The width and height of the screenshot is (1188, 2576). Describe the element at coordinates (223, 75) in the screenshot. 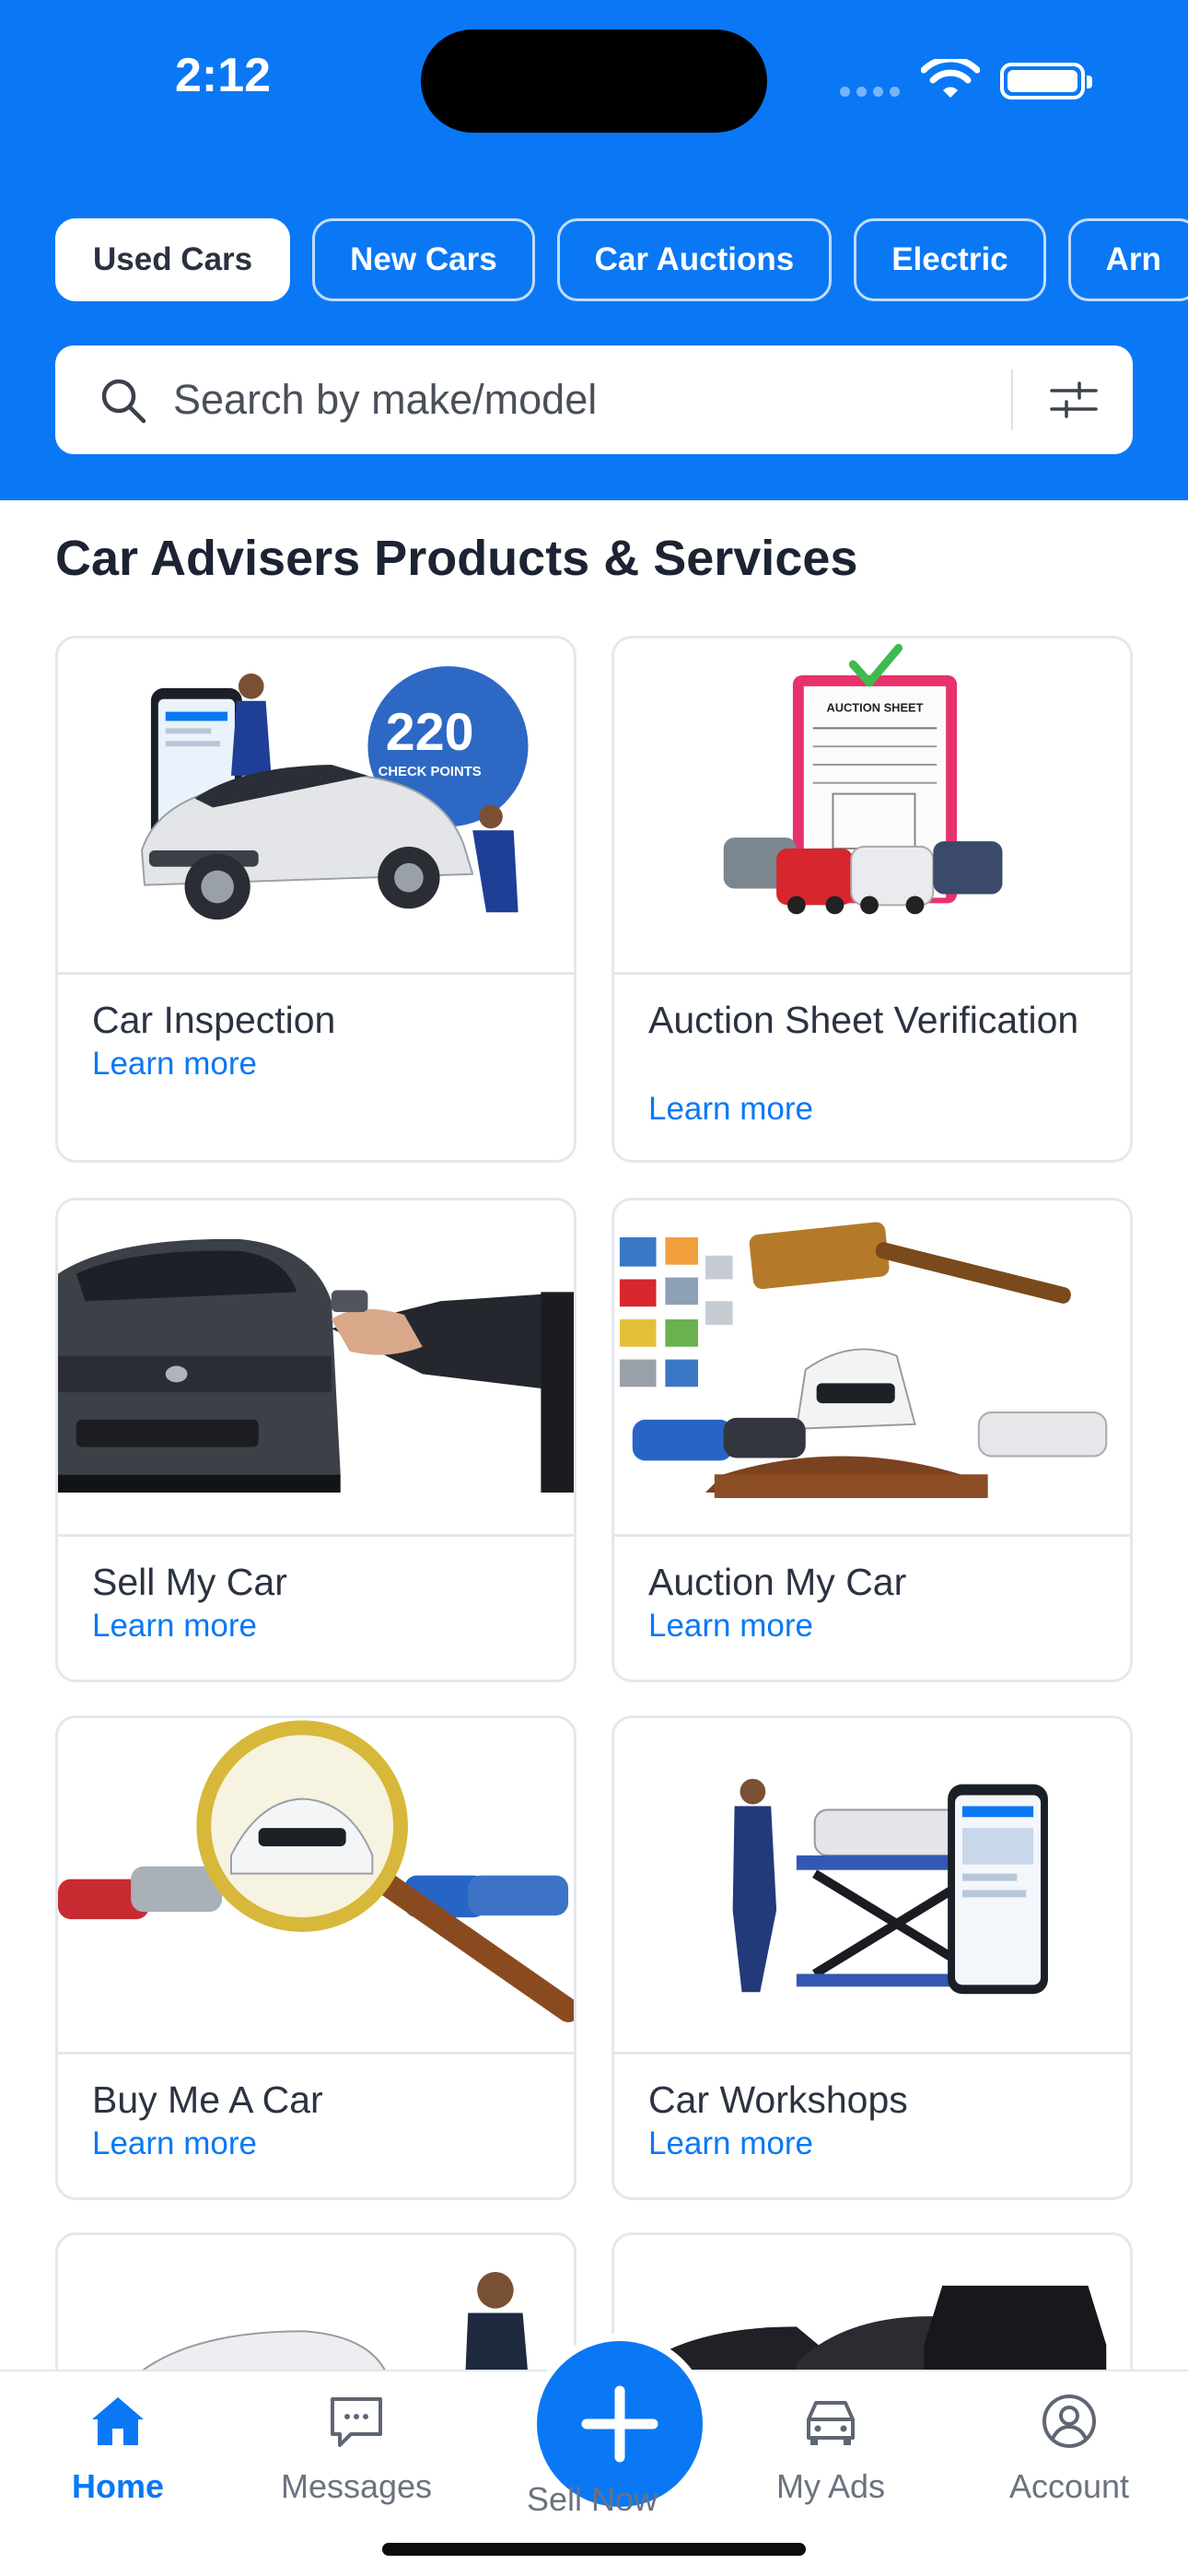

I see `status-time: 2:12` at that location.